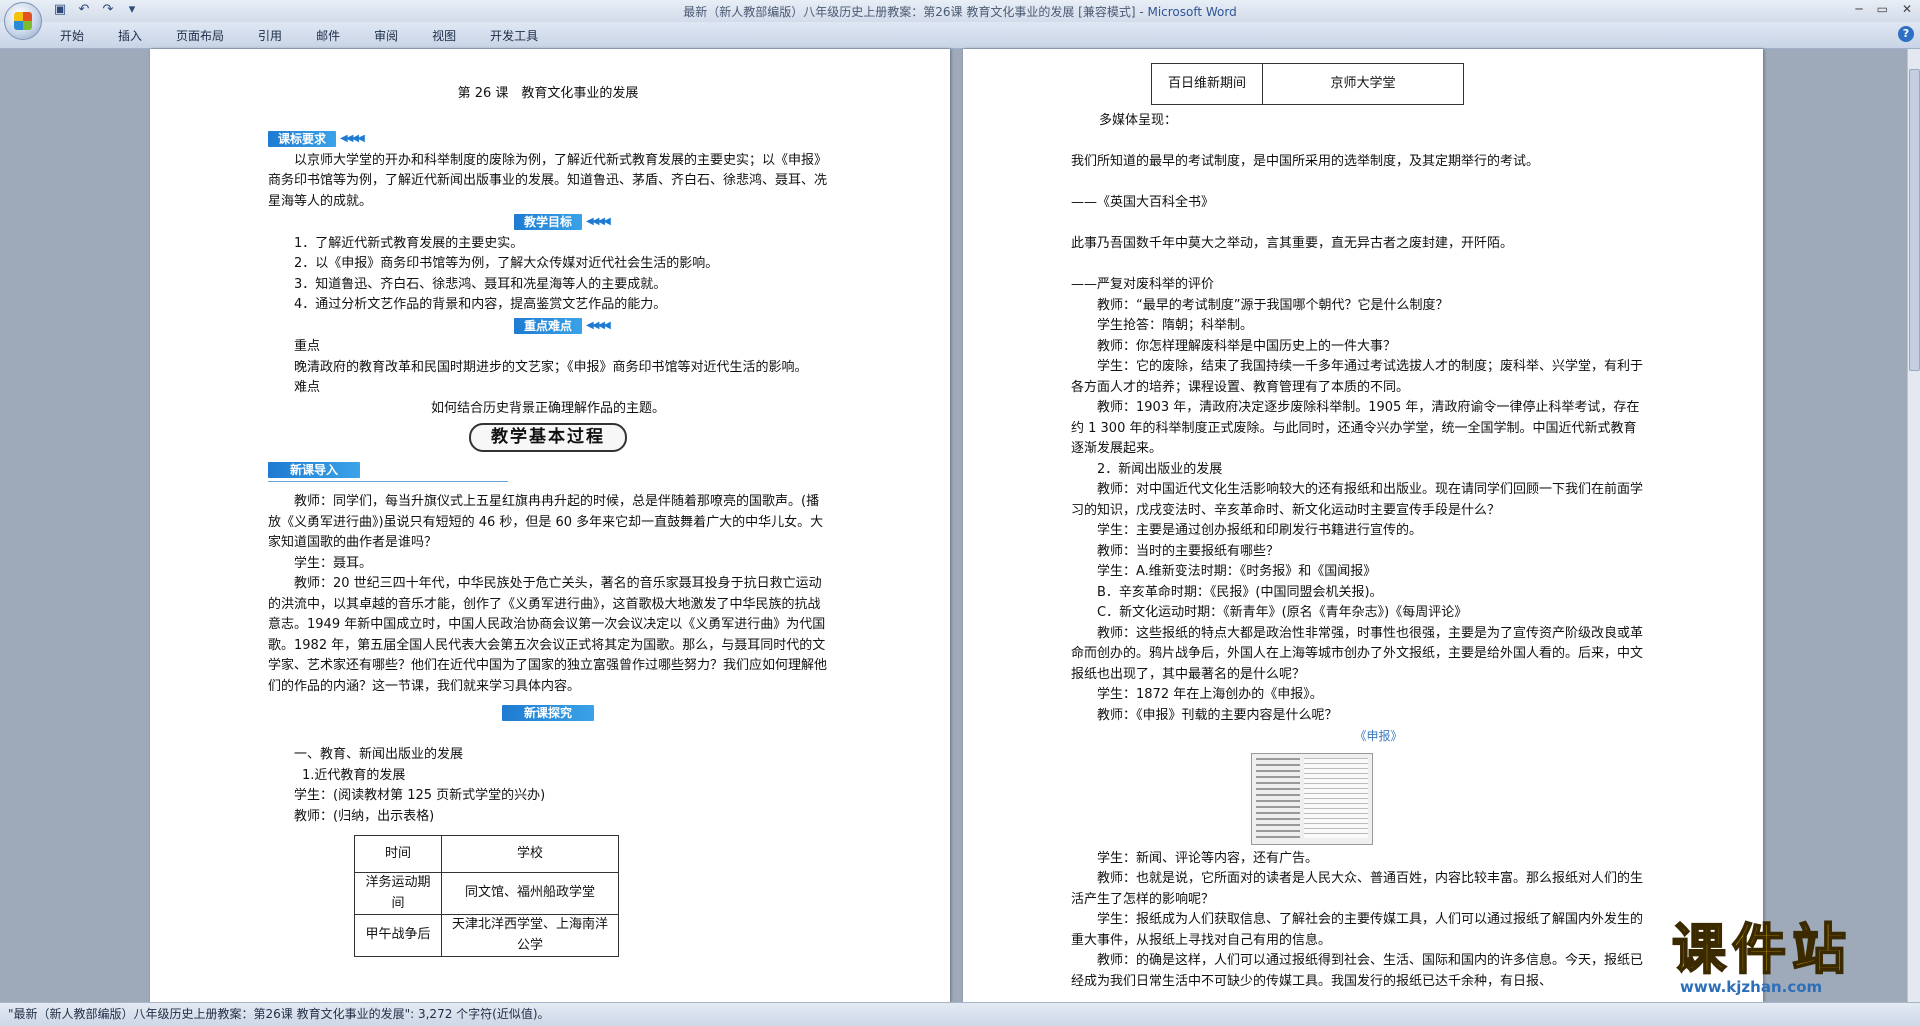  Describe the element at coordinates (1188, 551) in the screenshot. I see `paragraph: 教师：当时的主要报纸有哪些？` at that location.